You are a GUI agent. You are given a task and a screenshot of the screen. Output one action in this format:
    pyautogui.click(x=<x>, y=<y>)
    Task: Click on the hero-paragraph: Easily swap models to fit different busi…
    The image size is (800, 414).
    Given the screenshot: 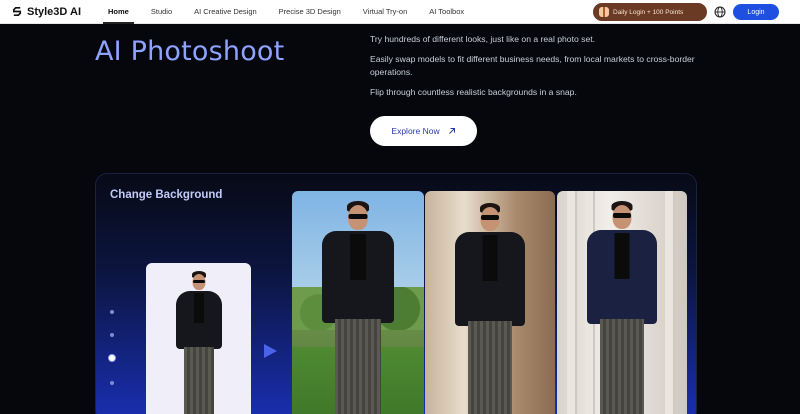 What is the action you would take?
    pyautogui.click(x=532, y=65)
    